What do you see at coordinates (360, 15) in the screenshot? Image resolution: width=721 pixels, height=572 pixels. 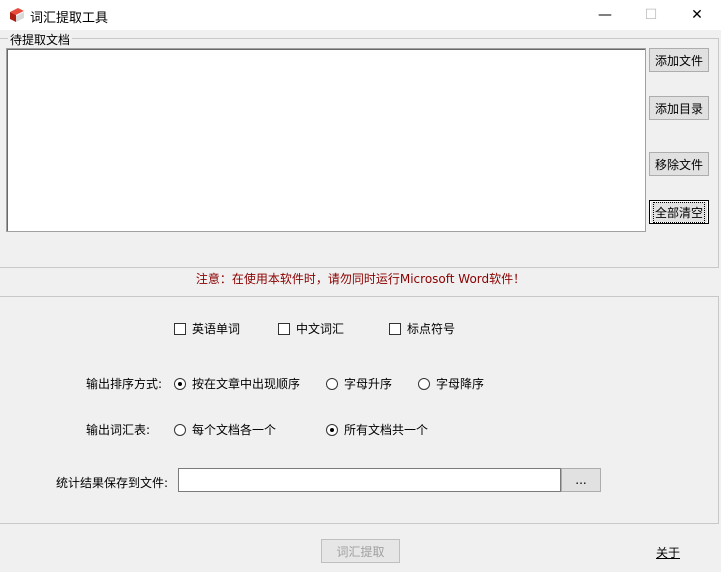 I see `title-bar: 词汇提取工具 — ☐ ✕` at bounding box center [360, 15].